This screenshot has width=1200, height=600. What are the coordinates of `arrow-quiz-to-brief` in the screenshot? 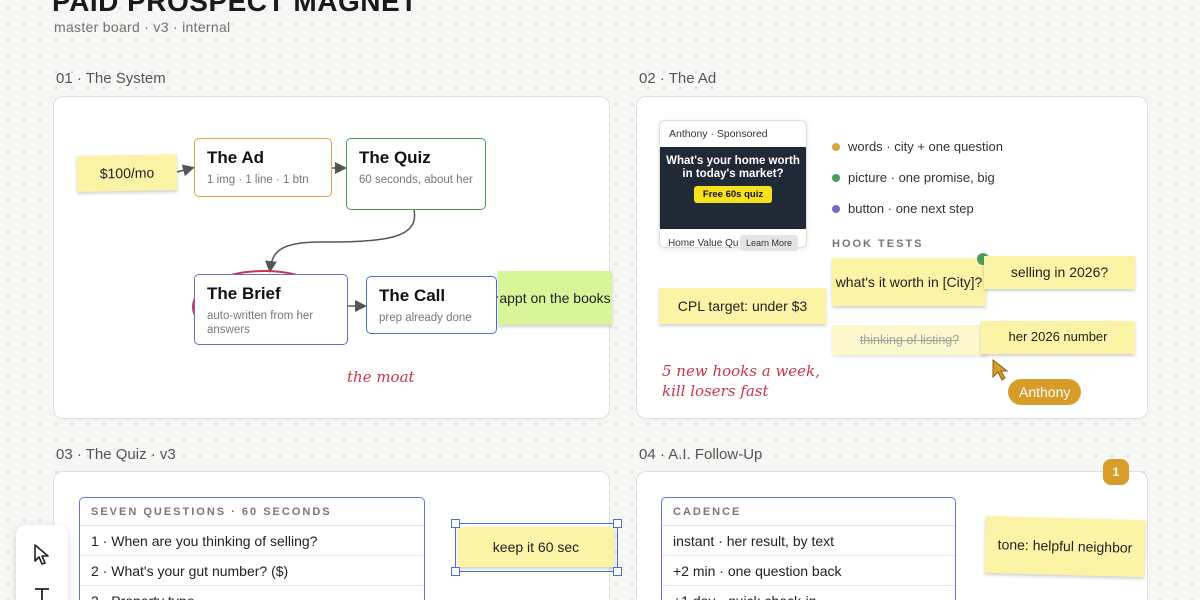 It's located at (340, 241).